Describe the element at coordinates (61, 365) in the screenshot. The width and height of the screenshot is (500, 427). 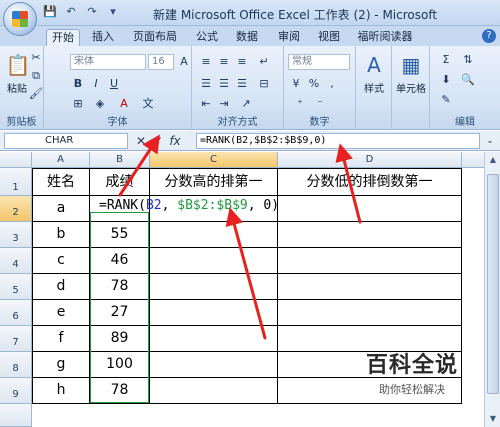
I see `cell-a8: g` at that location.